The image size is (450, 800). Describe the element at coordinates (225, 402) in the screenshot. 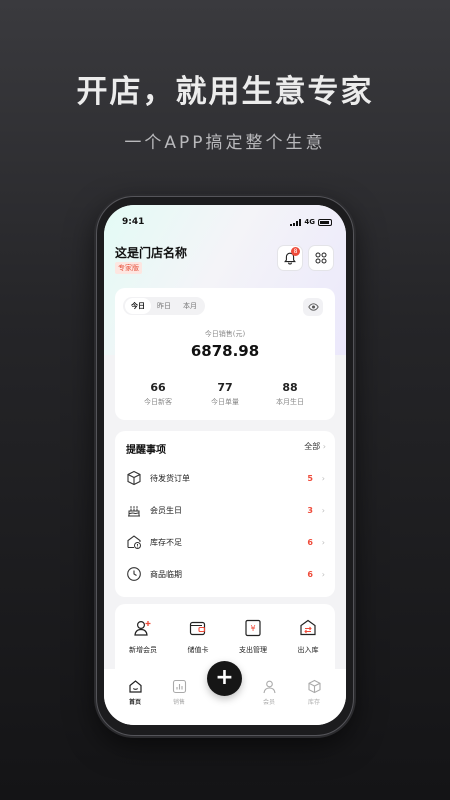

I see `stat-label: 今日单量` at that location.